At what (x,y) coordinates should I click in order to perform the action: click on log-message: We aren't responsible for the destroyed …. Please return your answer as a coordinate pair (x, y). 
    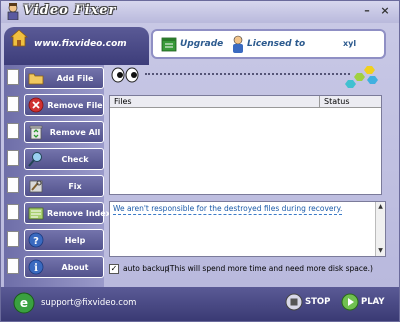
    Looking at the image, I should click on (228, 209).